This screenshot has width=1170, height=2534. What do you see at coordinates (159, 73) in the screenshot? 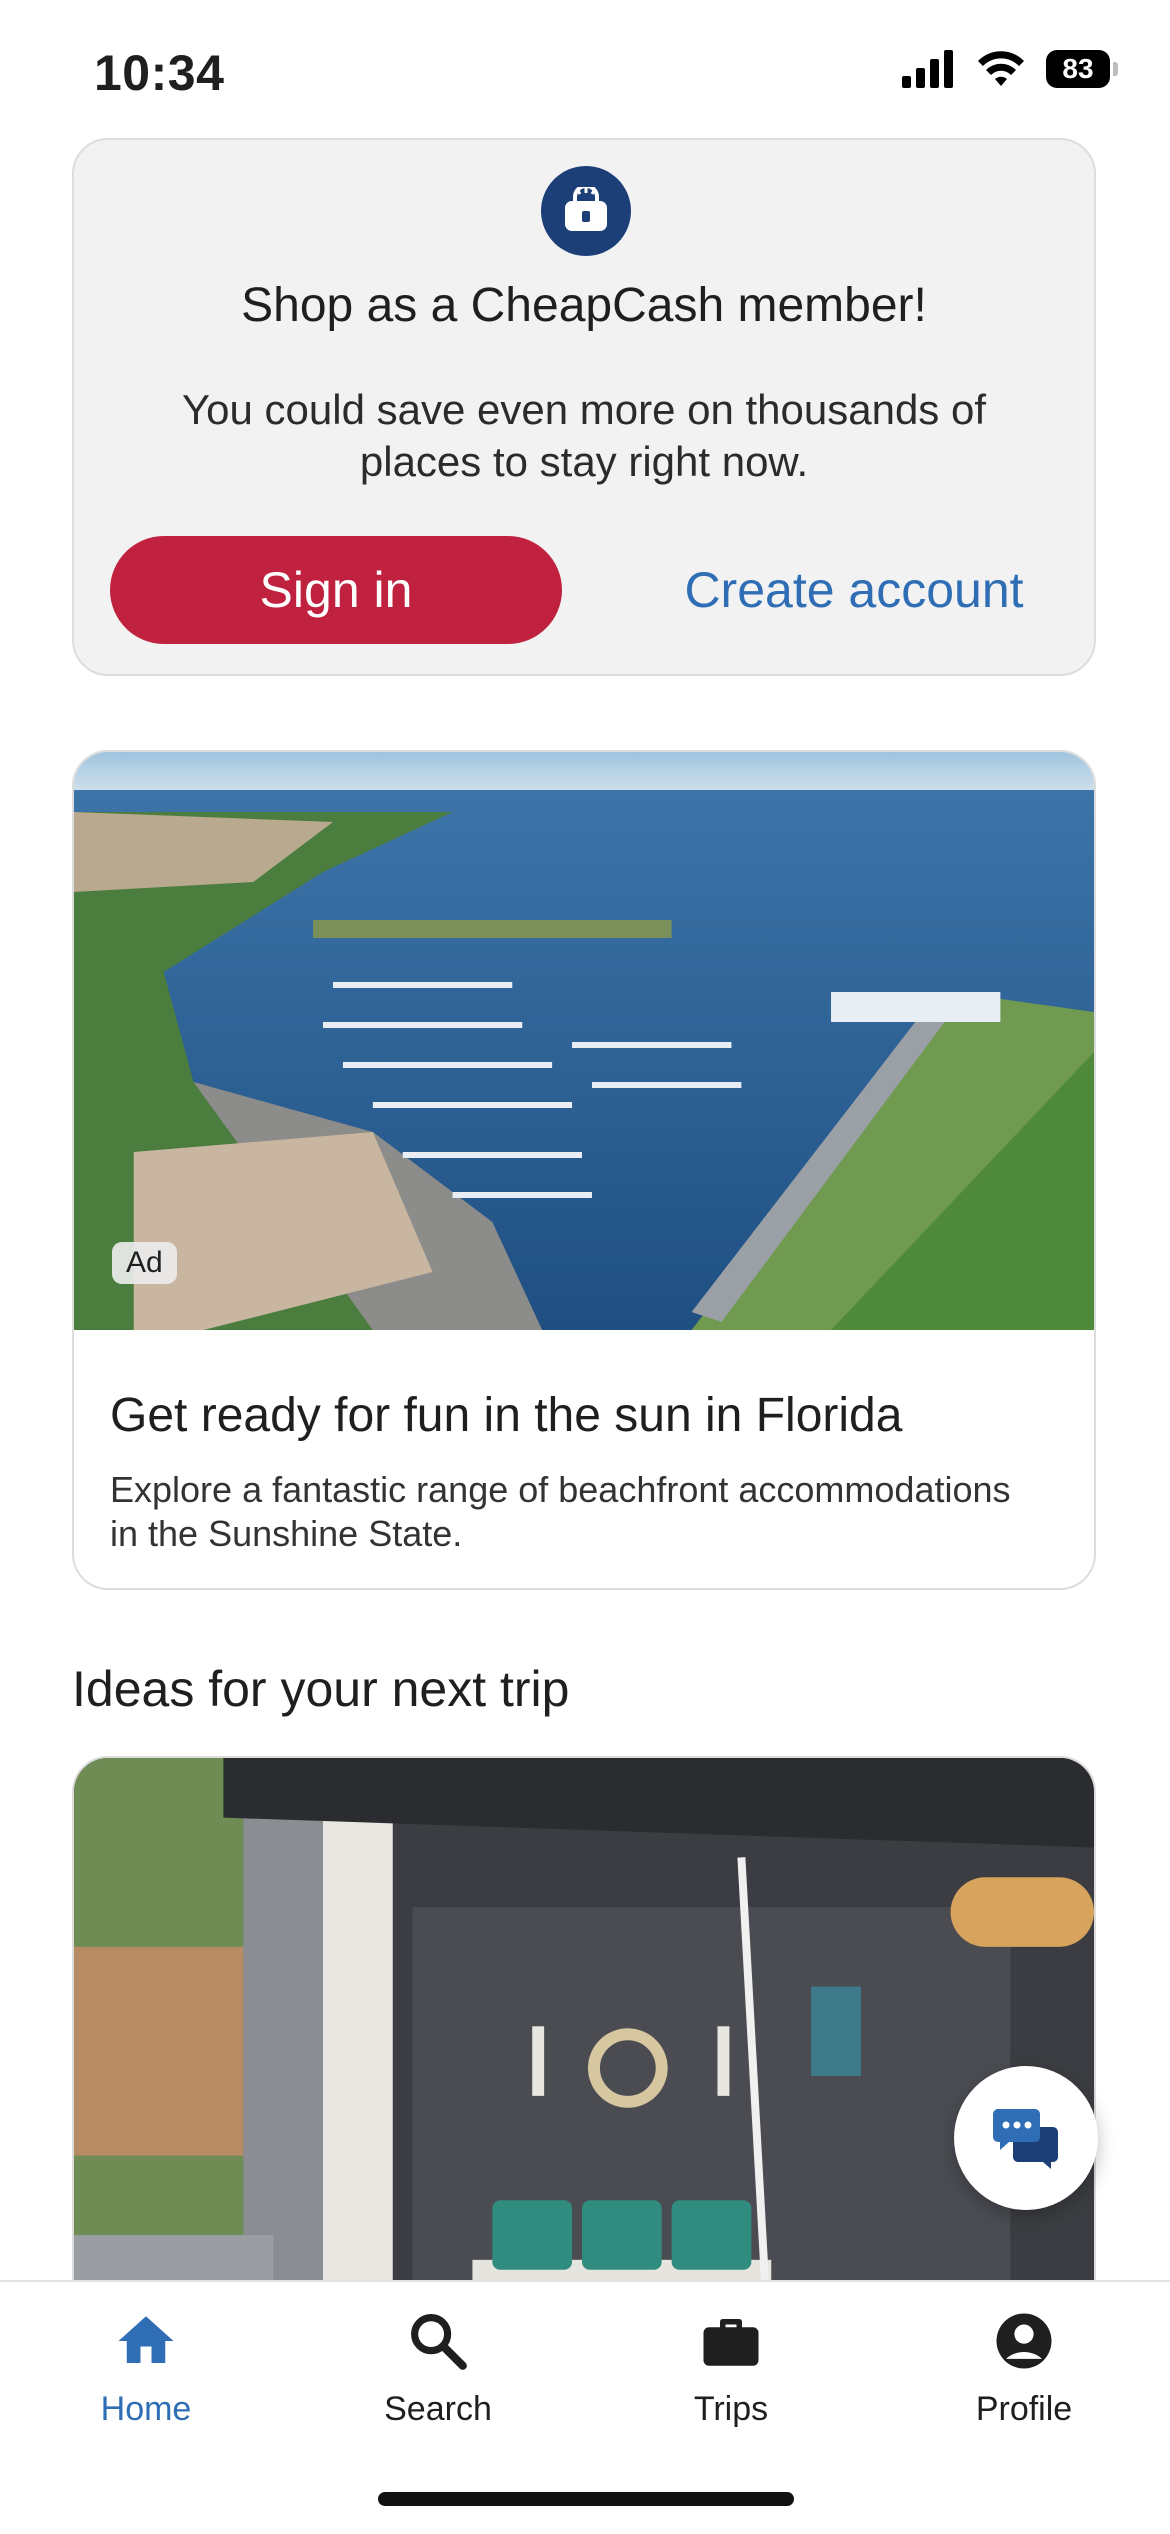
I see `status-time: 10:34` at bounding box center [159, 73].